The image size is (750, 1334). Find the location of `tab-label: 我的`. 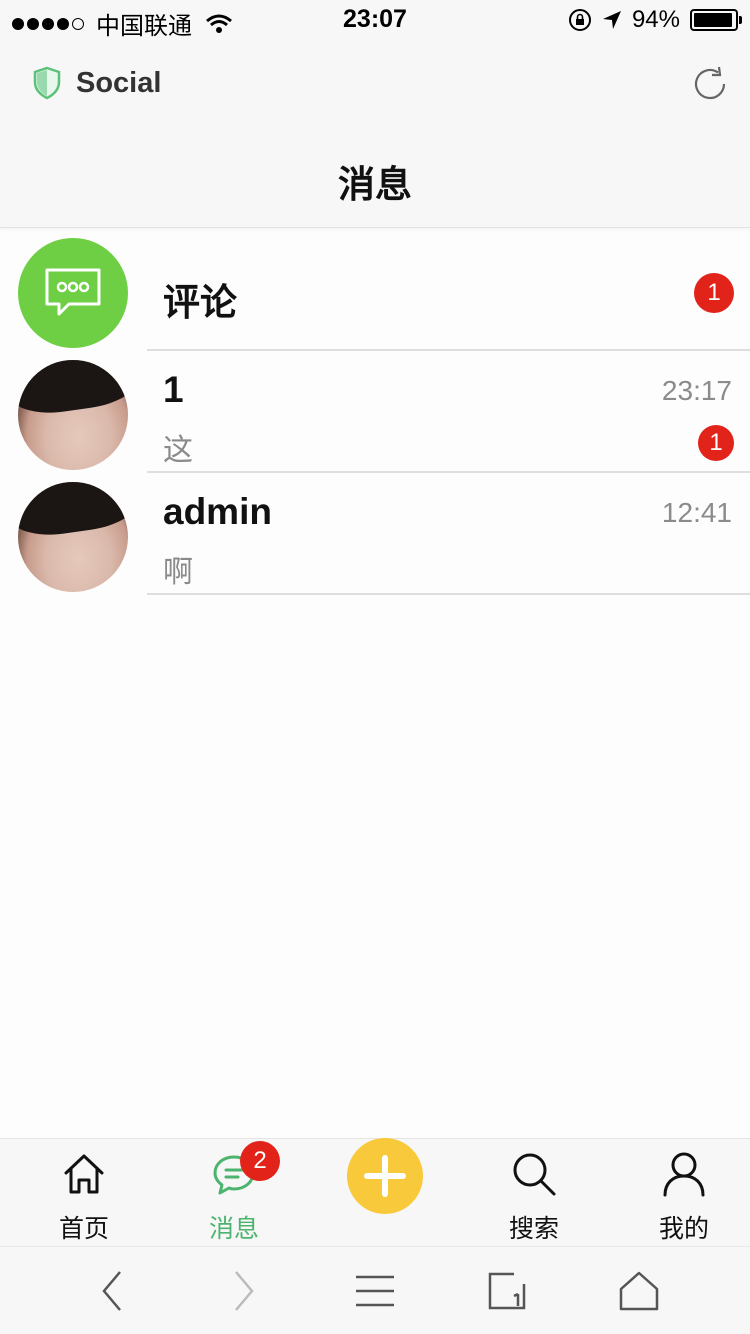

tab-label: 我的 is located at coordinates (683, 1229).